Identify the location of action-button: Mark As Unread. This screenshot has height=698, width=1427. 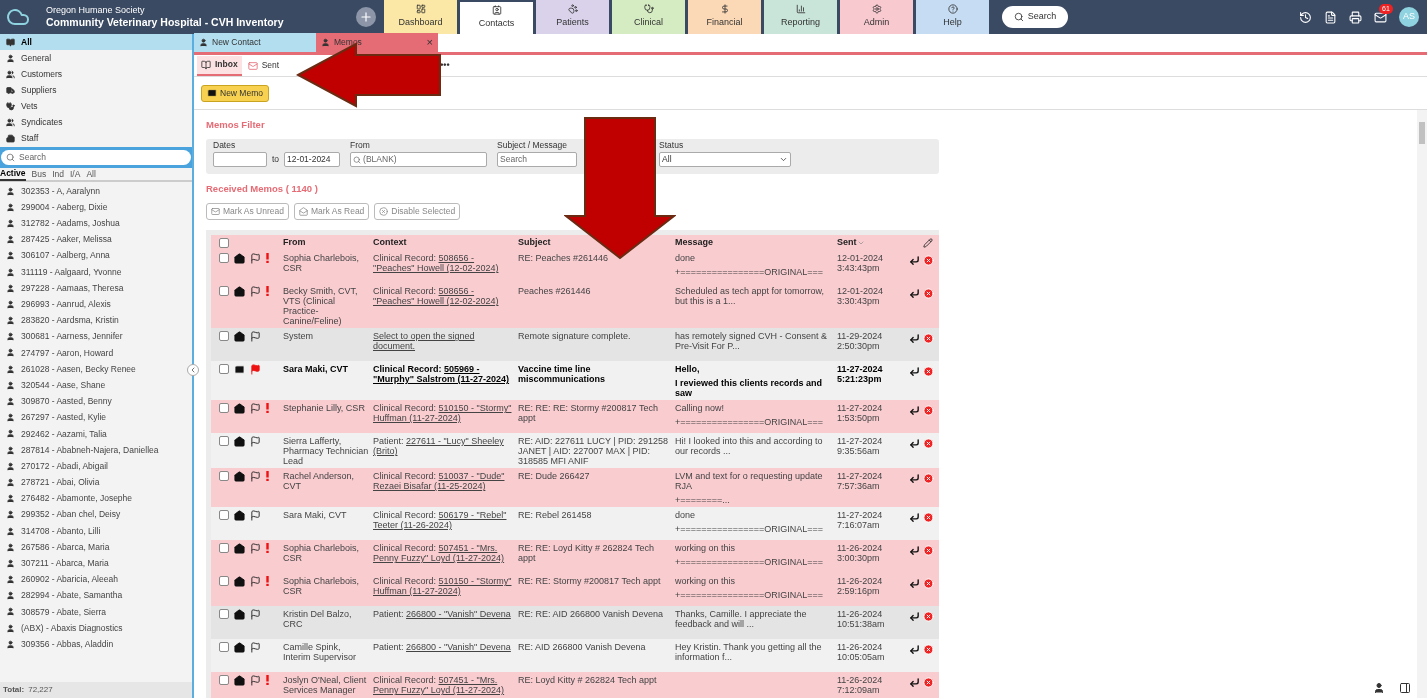
(247, 212).